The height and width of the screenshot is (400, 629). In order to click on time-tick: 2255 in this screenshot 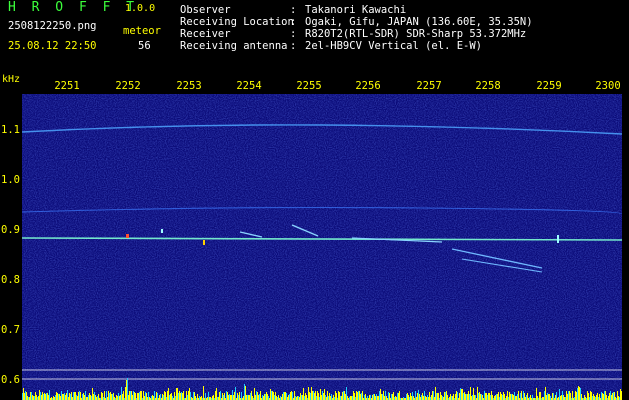, I will do `click(309, 86)`.